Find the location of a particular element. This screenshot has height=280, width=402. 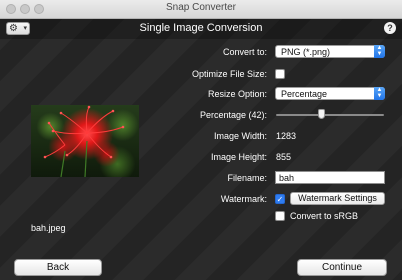

title-bar: Snap Converter is located at coordinates (201, 9).